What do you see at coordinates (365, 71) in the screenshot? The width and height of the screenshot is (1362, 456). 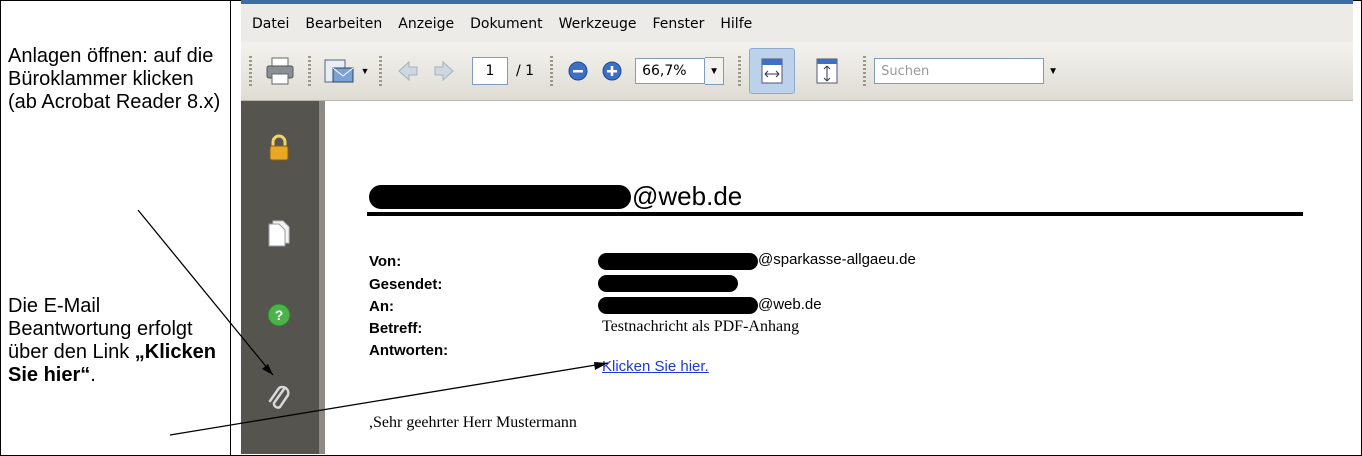 I see `chevron-down-icon: ▼` at bounding box center [365, 71].